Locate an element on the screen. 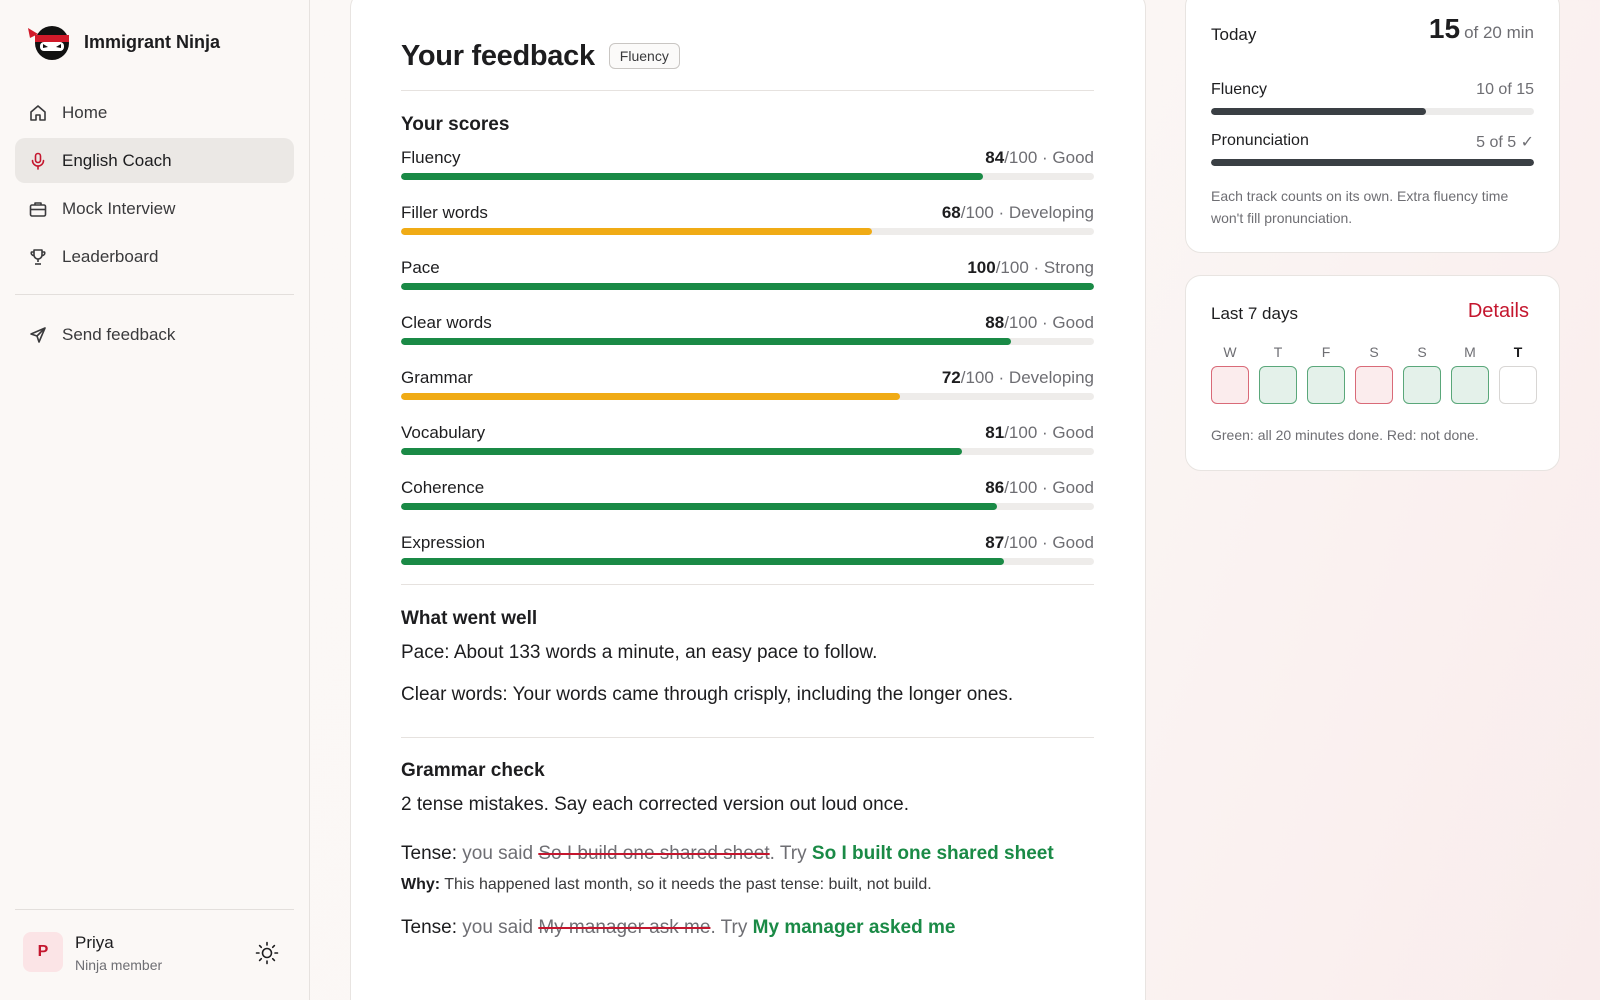  today-progress: 15 of 20 min is located at coordinates (1481, 29).